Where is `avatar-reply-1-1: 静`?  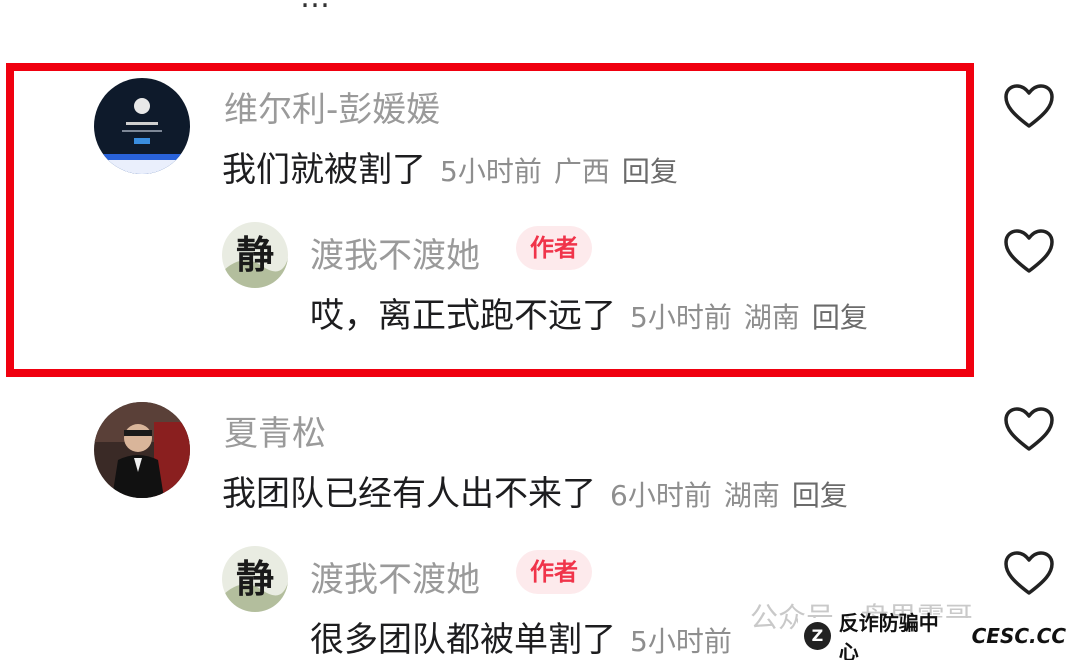 avatar-reply-1-1: 静 is located at coordinates (255, 255).